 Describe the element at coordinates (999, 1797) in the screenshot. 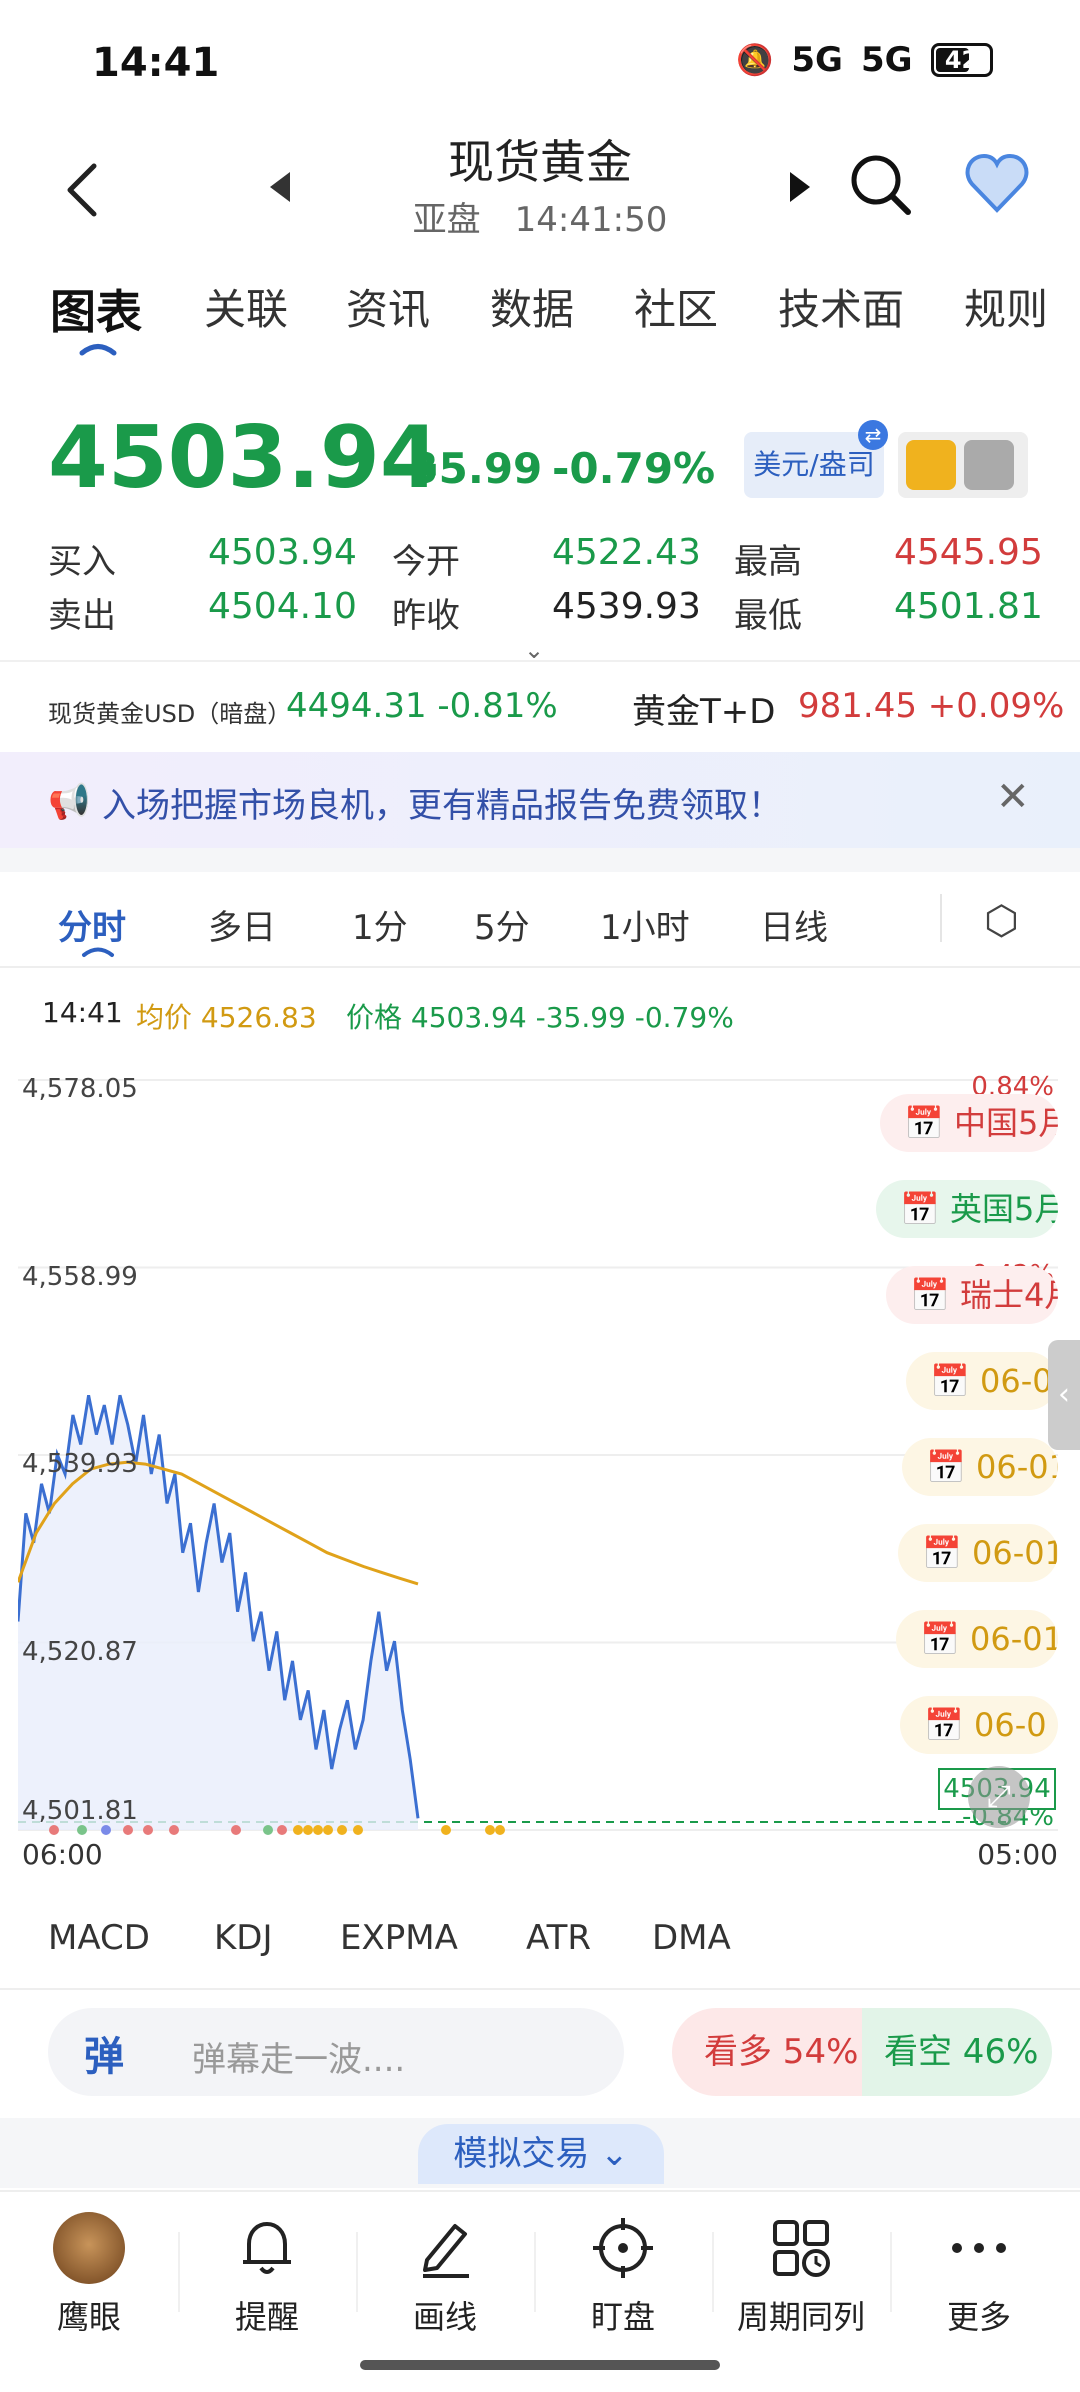

I see `fullscreen-icon: ⤢` at that location.